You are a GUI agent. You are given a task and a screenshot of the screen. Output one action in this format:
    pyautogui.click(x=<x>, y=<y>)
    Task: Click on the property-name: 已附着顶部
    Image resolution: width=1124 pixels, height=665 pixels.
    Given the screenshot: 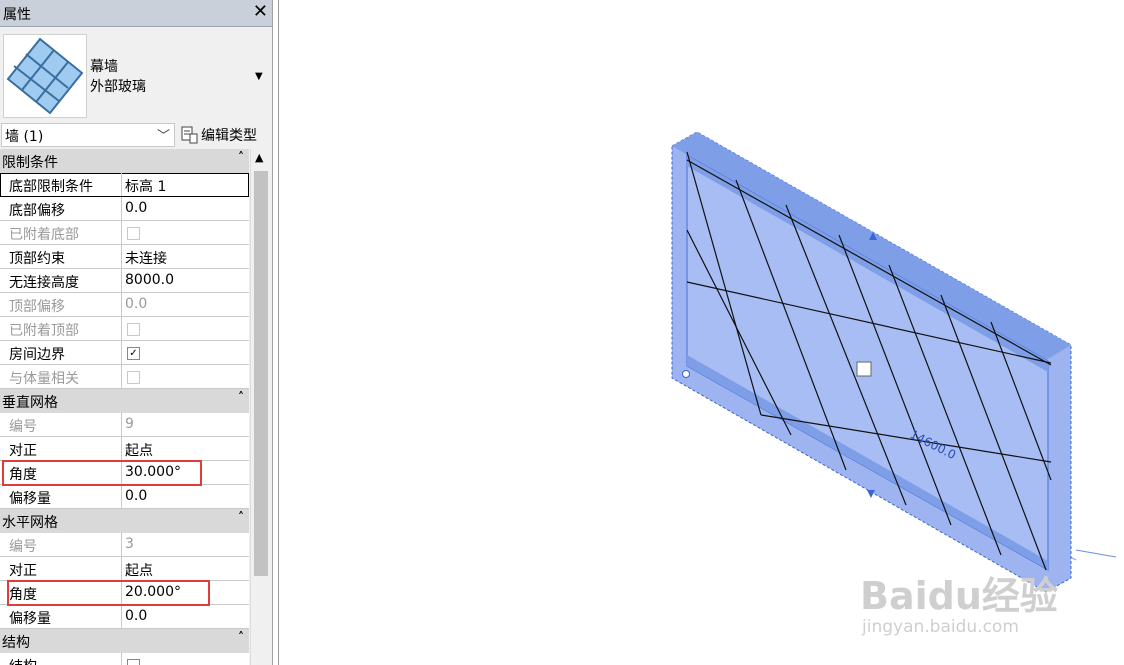 What is the action you would take?
    pyautogui.click(x=44, y=331)
    